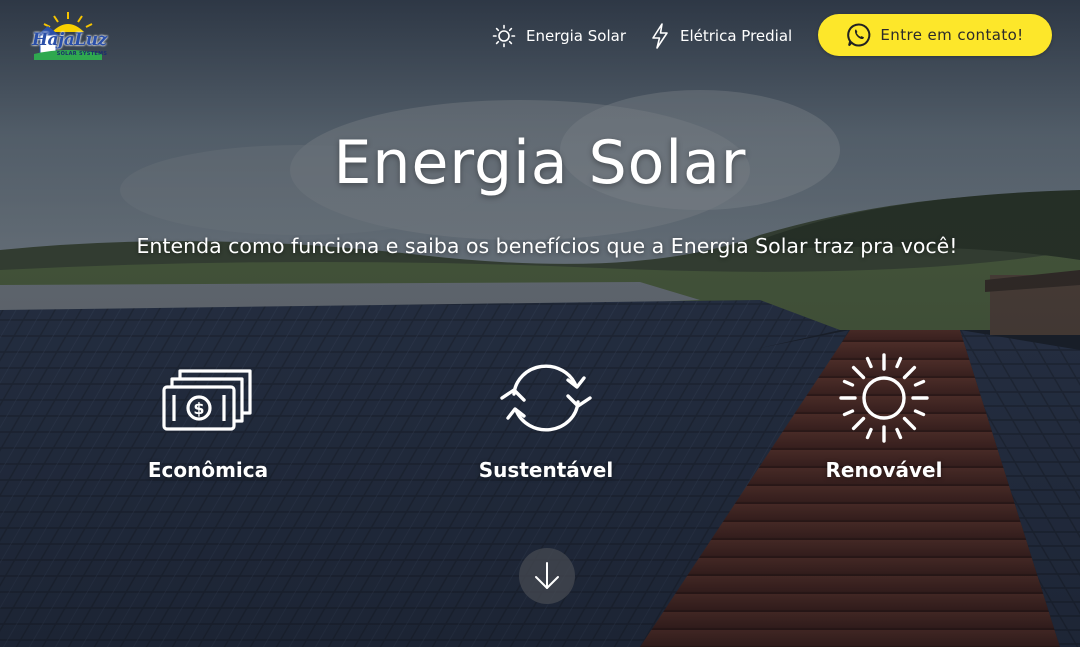 This screenshot has height=647, width=1080. What do you see at coordinates (660, 36) in the screenshot?
I see `lightning-icon` at bounding box center [660, 36].